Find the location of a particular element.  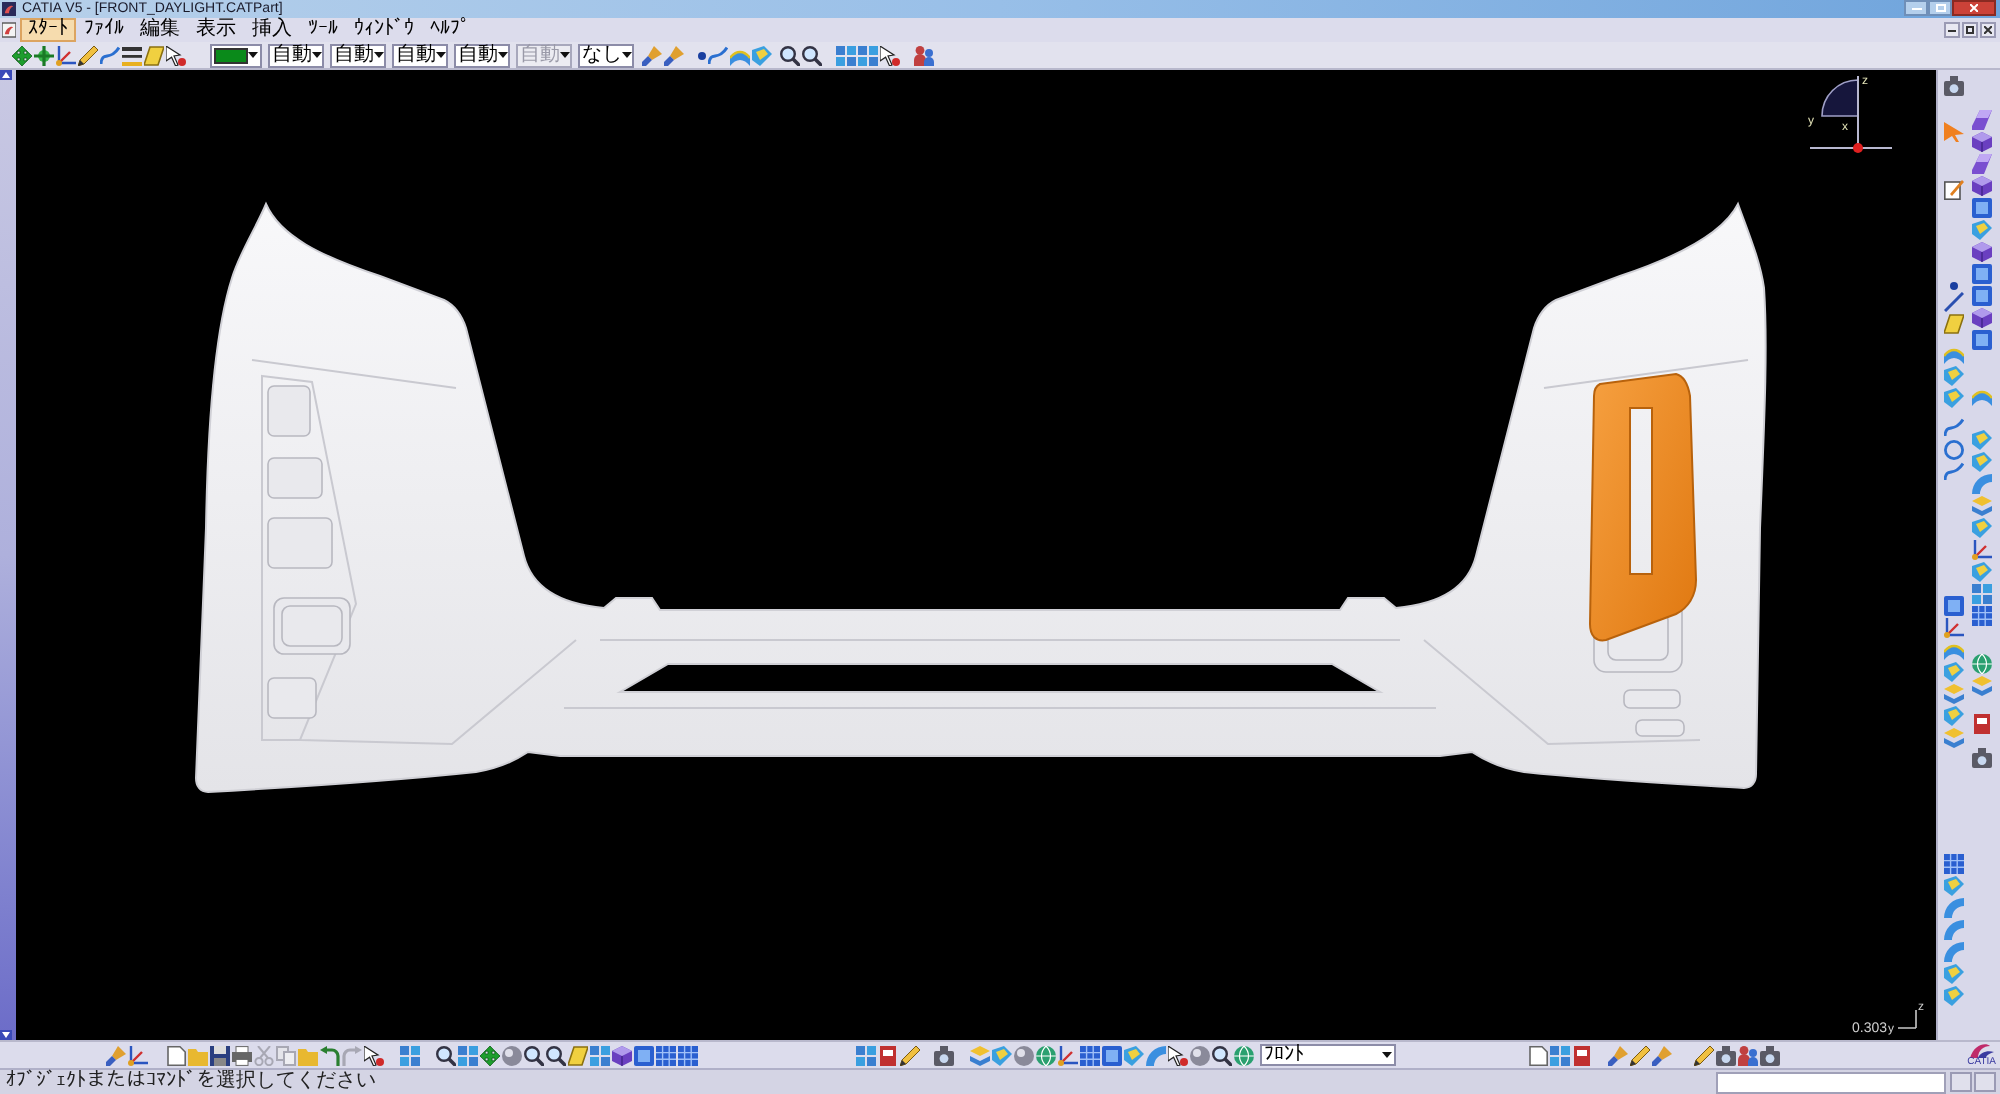

plane-icon is located at coordinates (1954, 324).